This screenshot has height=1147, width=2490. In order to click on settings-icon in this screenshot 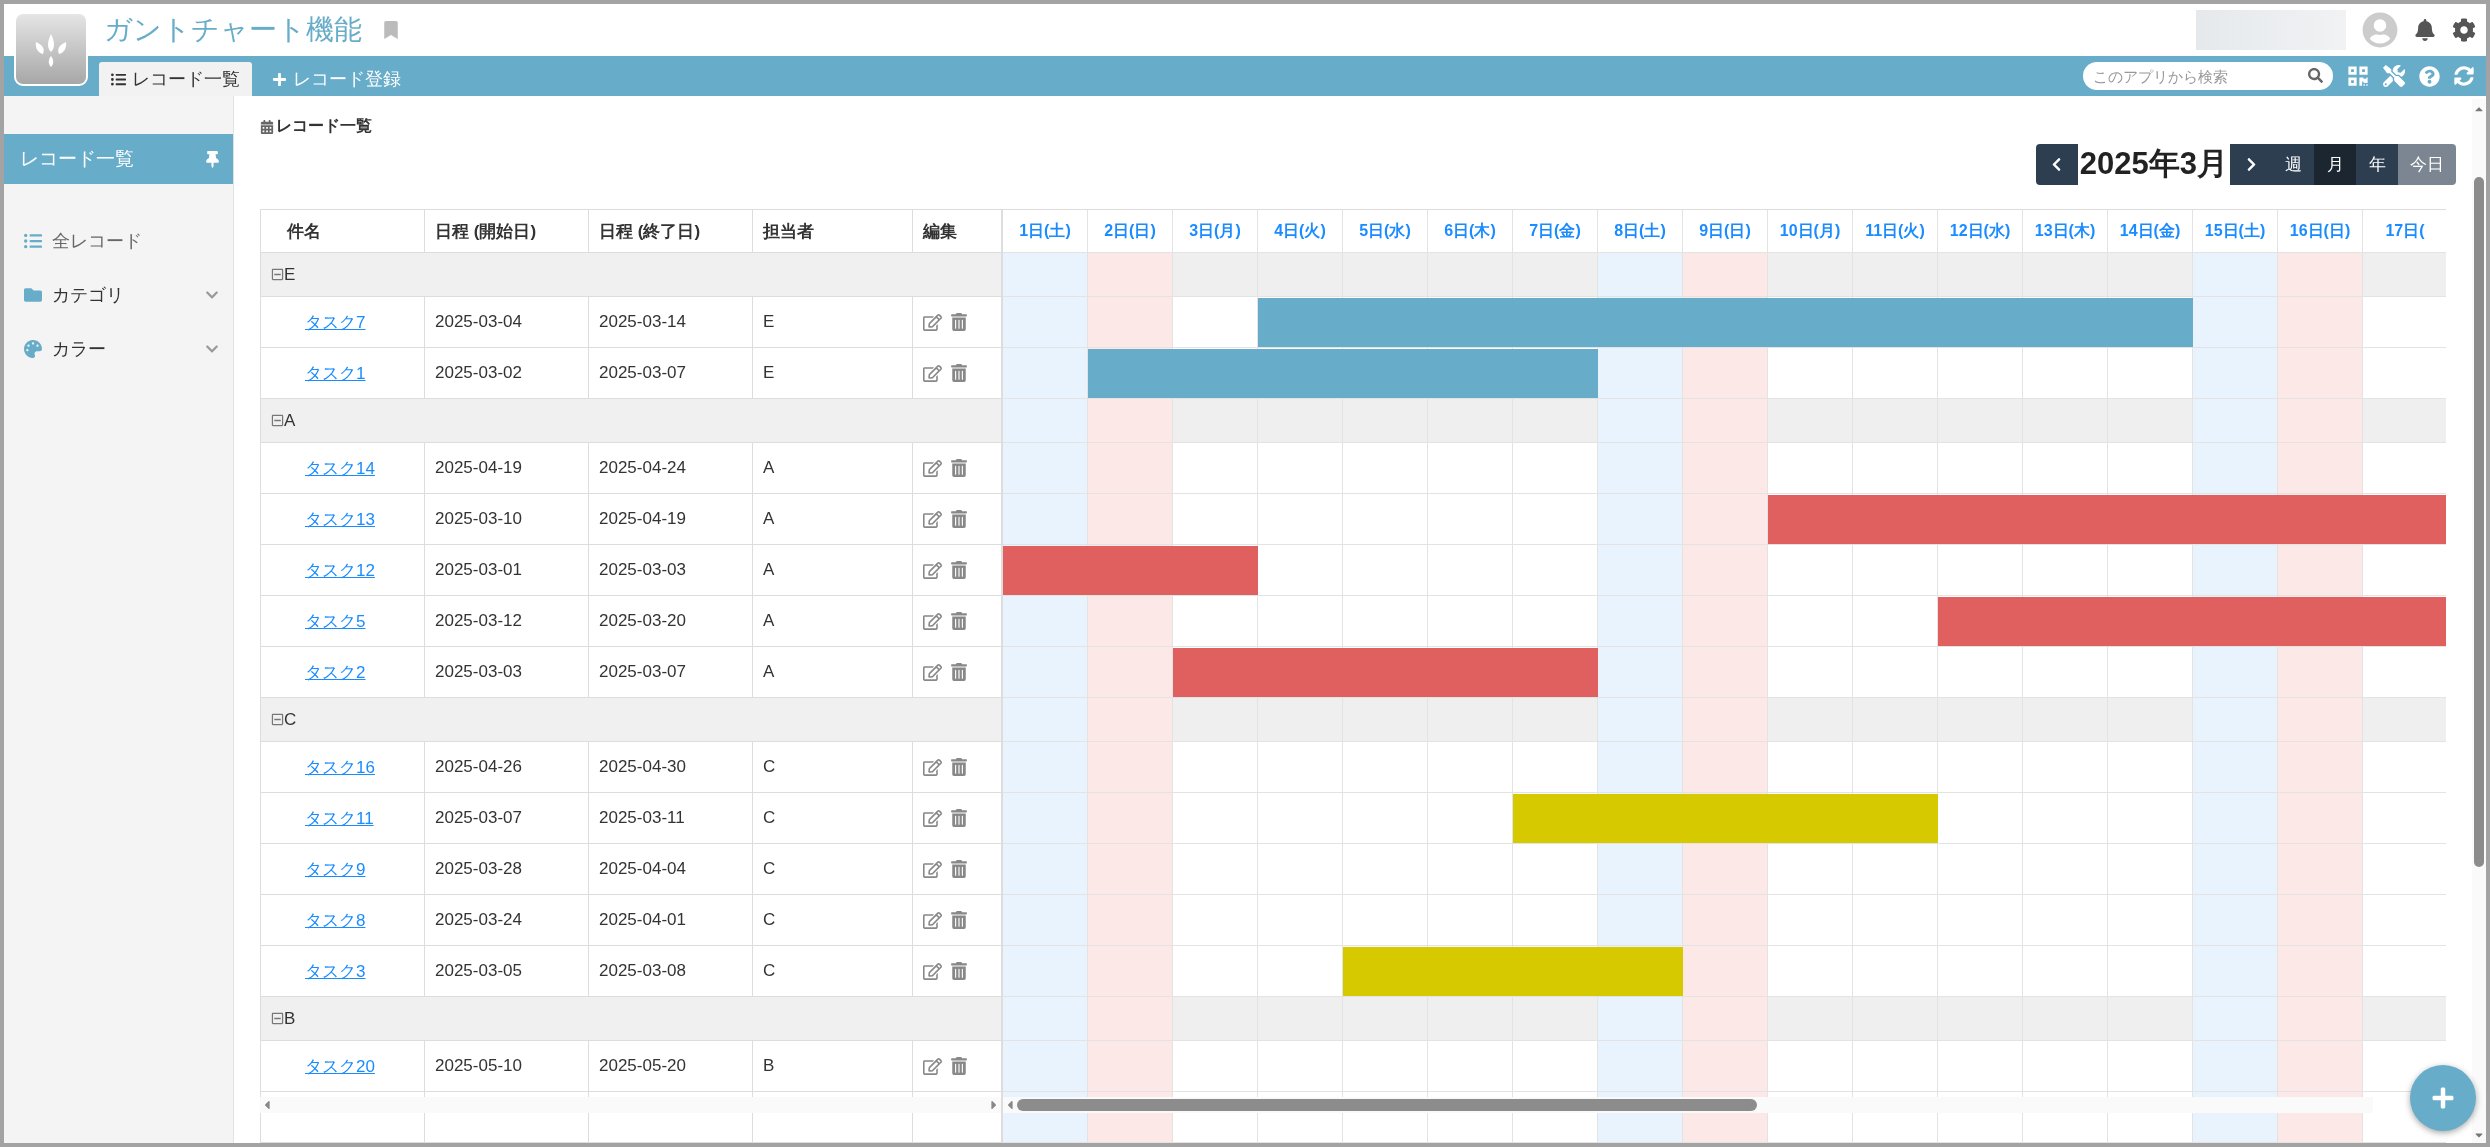, I will do `click(2464, 30)`.